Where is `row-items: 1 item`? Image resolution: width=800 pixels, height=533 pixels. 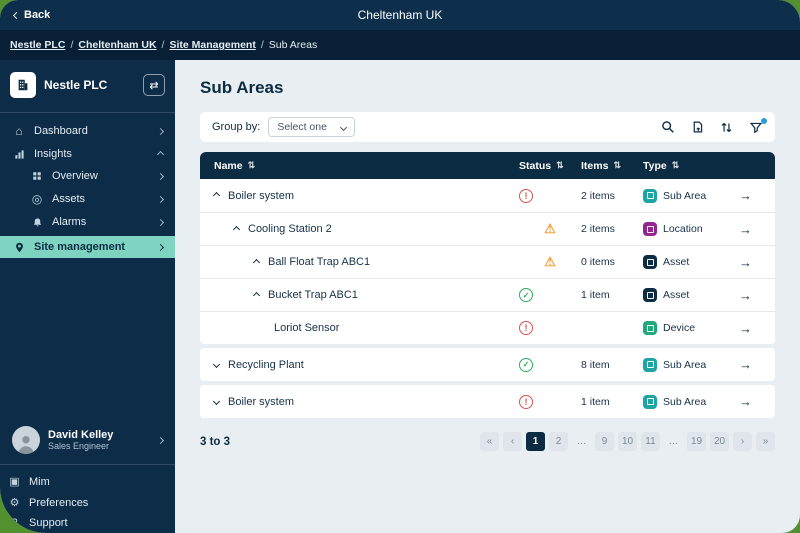
row-items: 1 item is located at coordinates (595, 401).